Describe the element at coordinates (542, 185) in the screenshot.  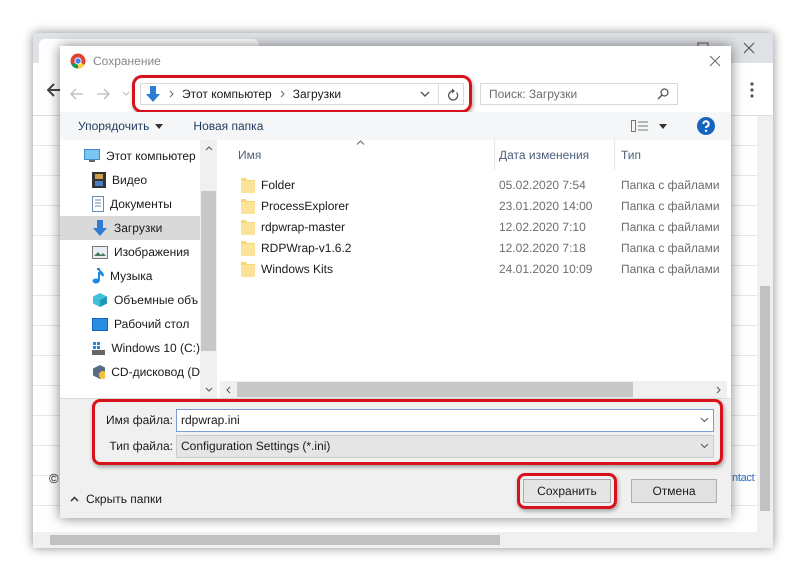
I see `table-cell-text: 05.02.2020 7:54` at that location.